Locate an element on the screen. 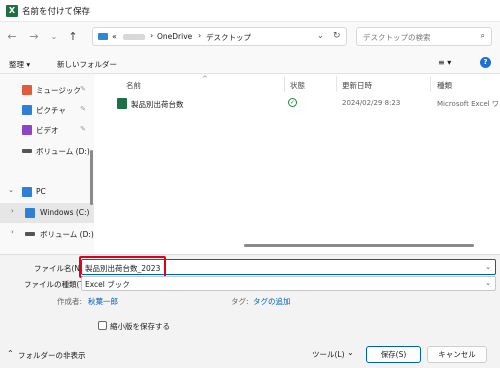 The width and height of the screenshot is (500, 368). folder-icon is located at coordinates (103, 36).